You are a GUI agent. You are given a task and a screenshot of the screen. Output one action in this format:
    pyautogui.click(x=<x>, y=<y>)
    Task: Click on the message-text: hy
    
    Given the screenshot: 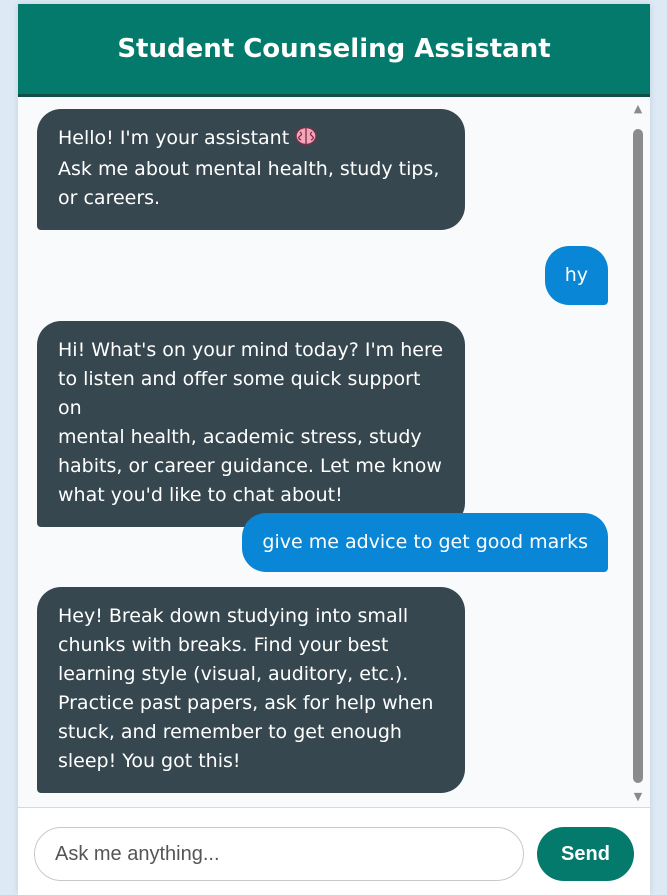 What is the action you would take?
    pyautogui.click(x=576, y=275)
    